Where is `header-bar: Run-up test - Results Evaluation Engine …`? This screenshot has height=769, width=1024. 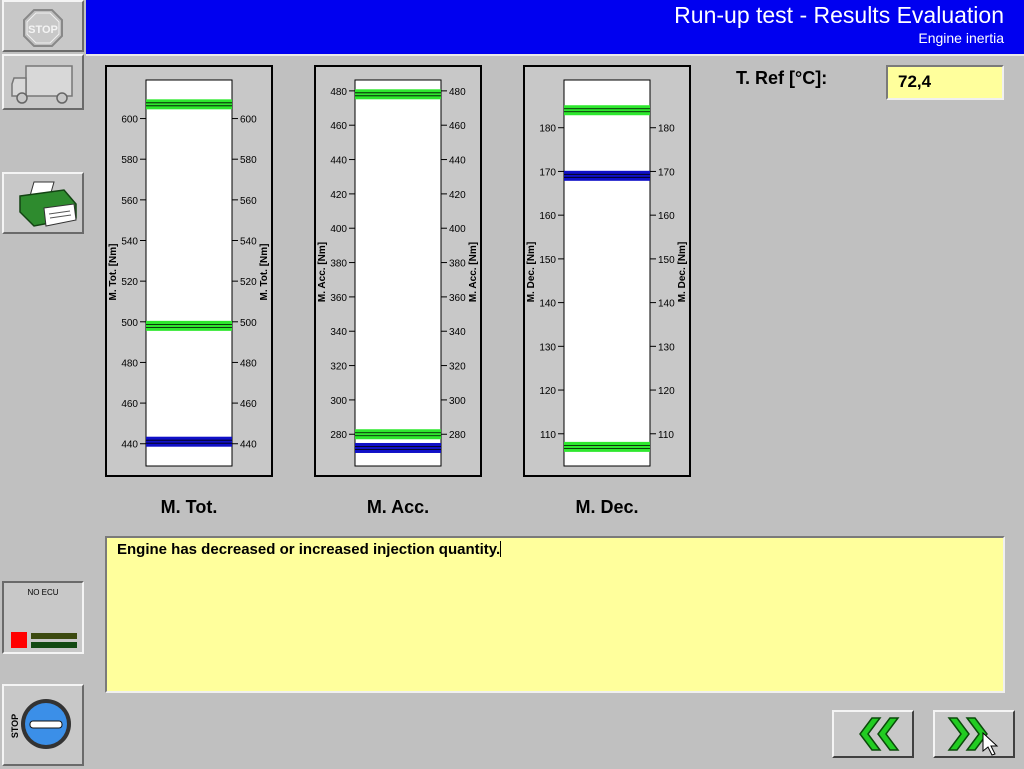 header-bar: Run-up test - Results Evaluation Engine … is located at coordinates (555, 27).